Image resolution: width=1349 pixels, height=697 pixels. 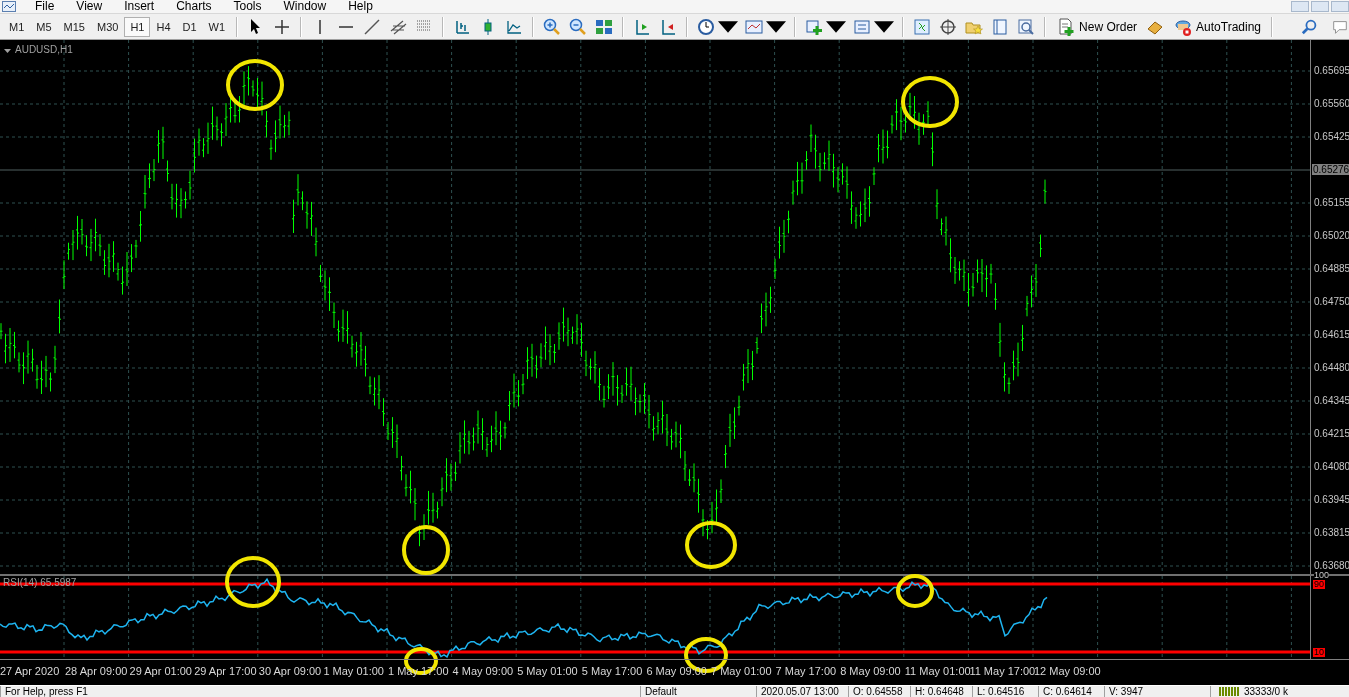 What do you see at coordinates (45, 6) in the screenshot?
I see `menu-item: File` at bounding box center [45, 6].